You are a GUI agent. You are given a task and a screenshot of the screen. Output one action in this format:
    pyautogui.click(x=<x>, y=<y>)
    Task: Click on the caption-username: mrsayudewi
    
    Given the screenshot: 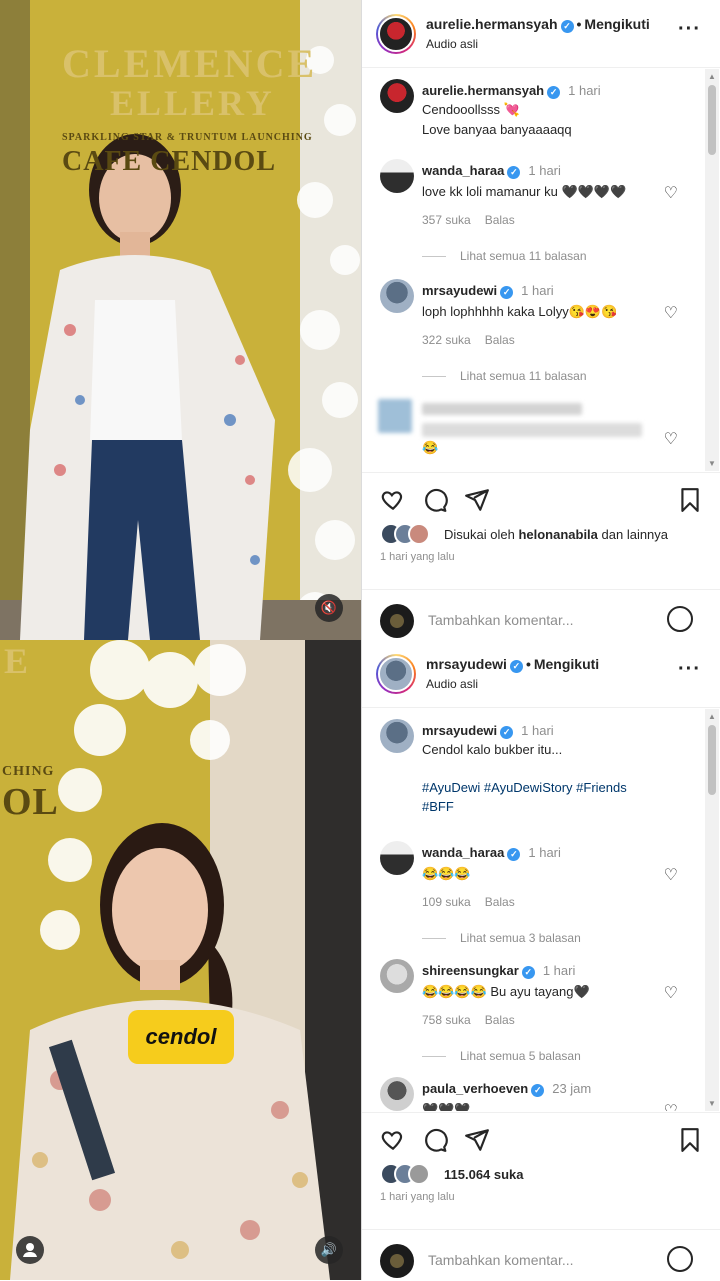 What is the action you would take?
    pyautogui.click(x=459, y=730)
    